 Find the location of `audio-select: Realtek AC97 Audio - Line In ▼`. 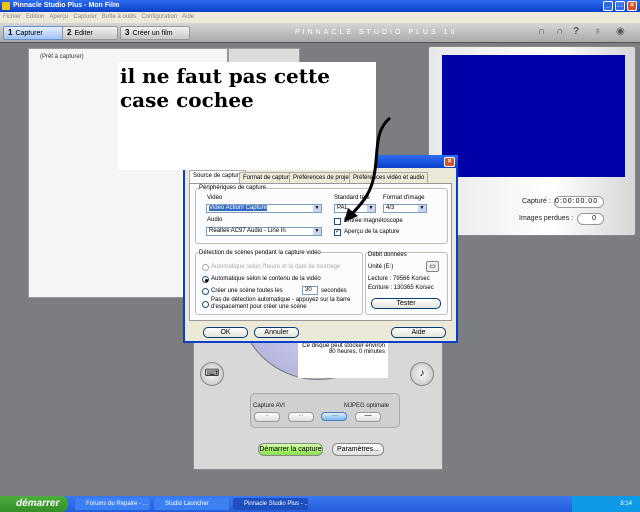

audio-select: Realtek AC97 Audio - Line In ▼ is located at coordinates (264, 231).